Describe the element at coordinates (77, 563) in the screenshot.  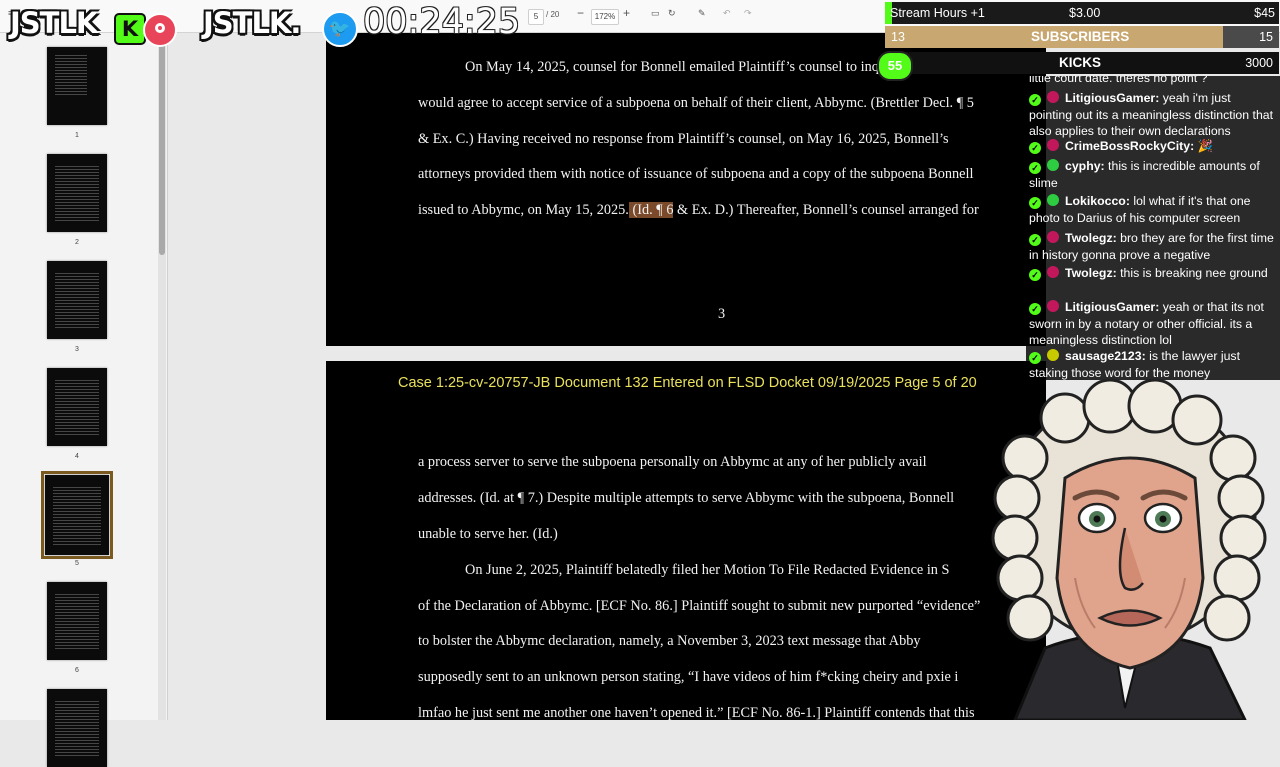
I see `page-thumbnail-label: 5` at that location.